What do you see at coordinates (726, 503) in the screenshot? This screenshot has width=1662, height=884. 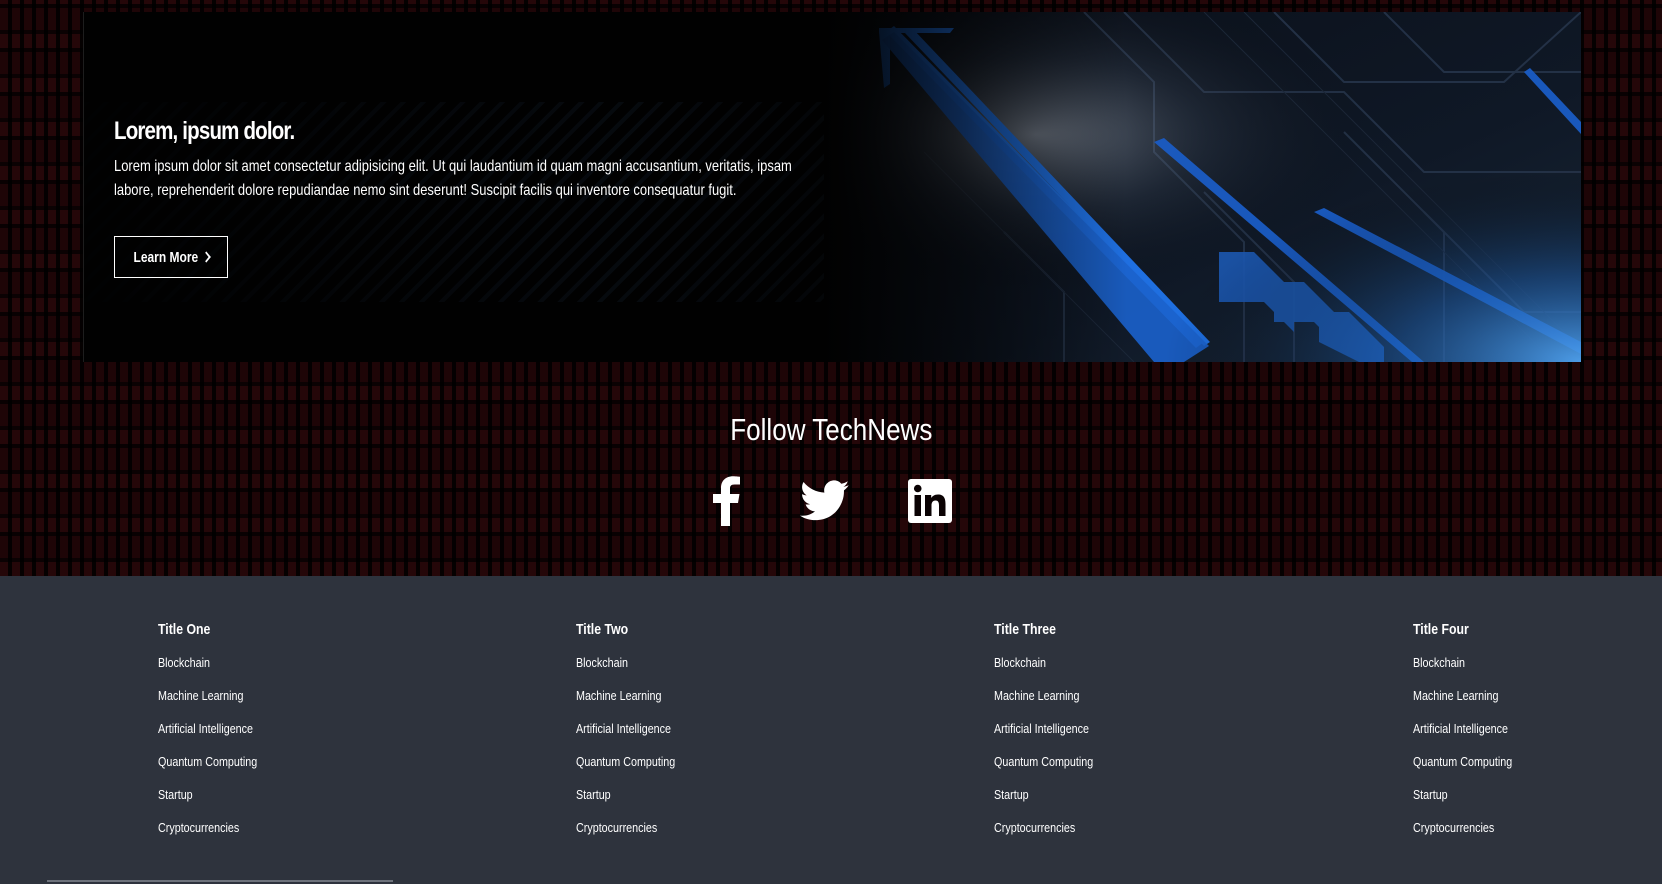 I see `facebook-icon` at bounding box center [726, 503].